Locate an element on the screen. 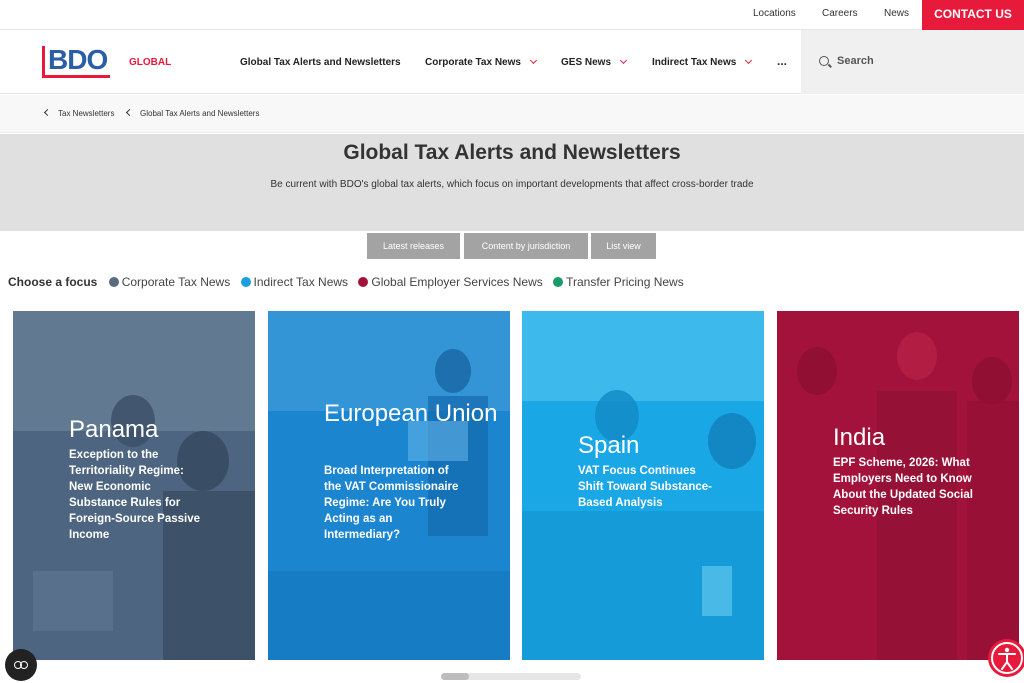 Image resolution: width=1024 pixels, height=683 pixels. news-link: News is located at coordinates (896, 13).